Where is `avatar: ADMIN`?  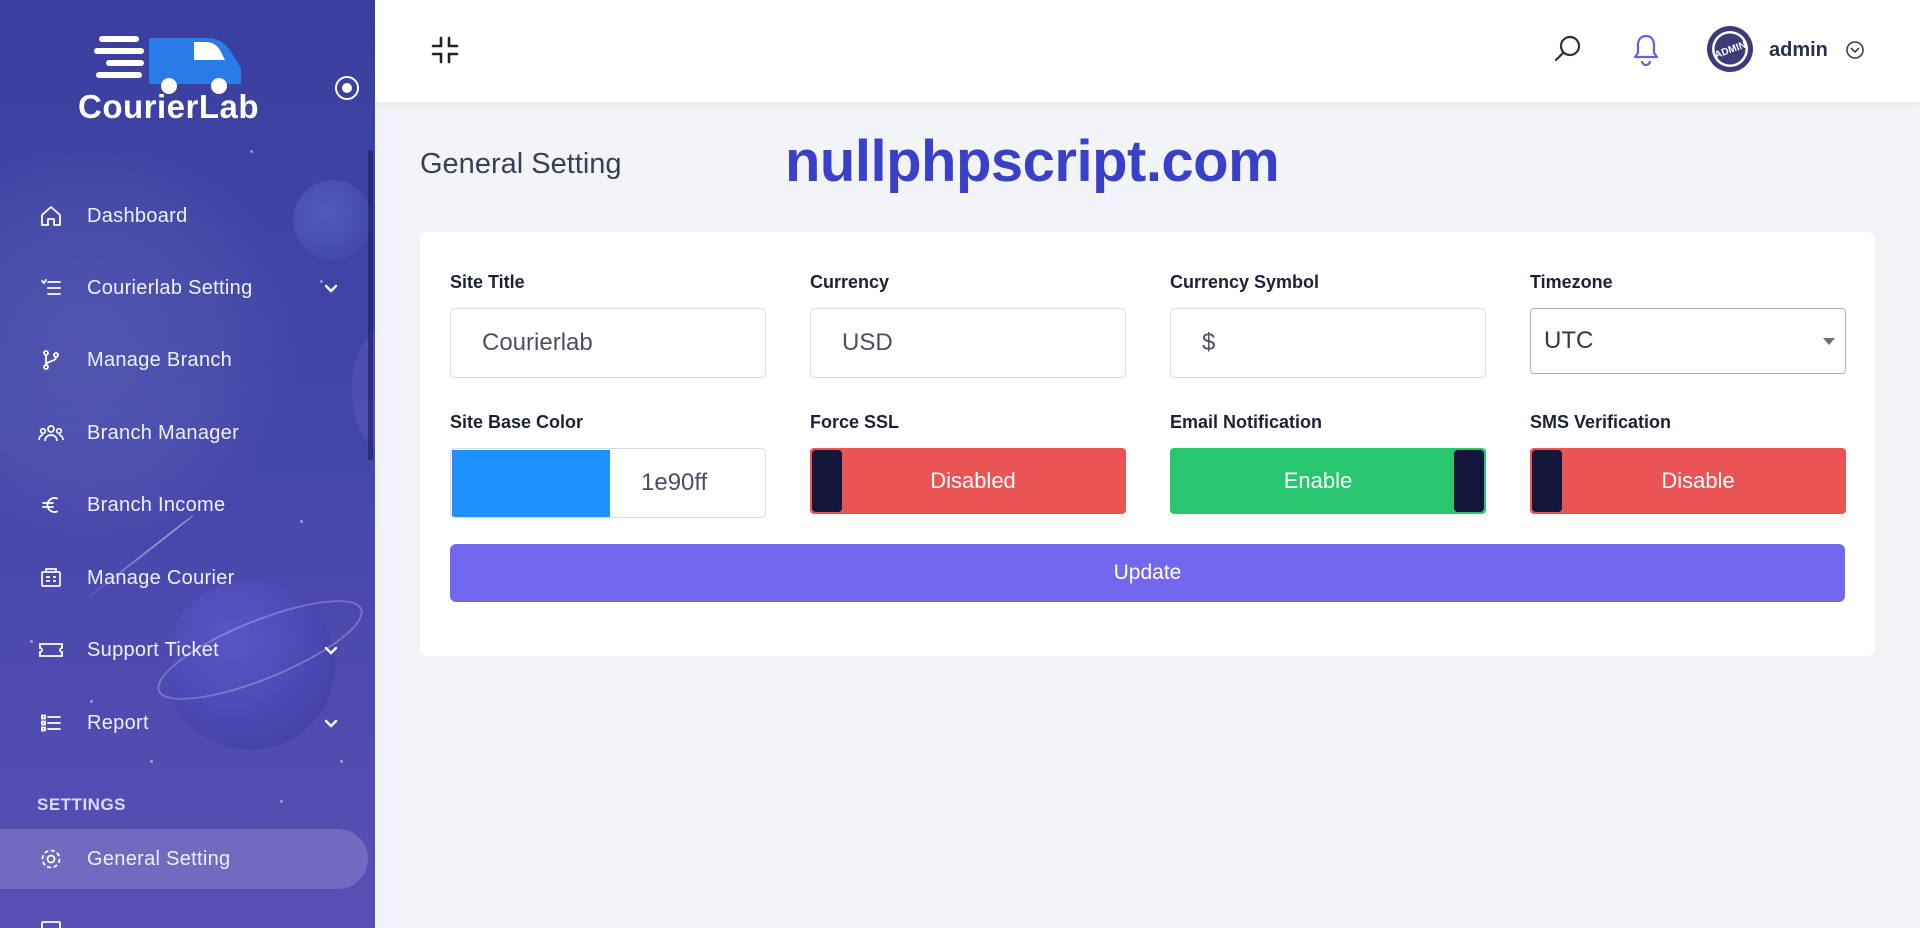 avatar: ADMIN is located at coordinates (1730, 49).